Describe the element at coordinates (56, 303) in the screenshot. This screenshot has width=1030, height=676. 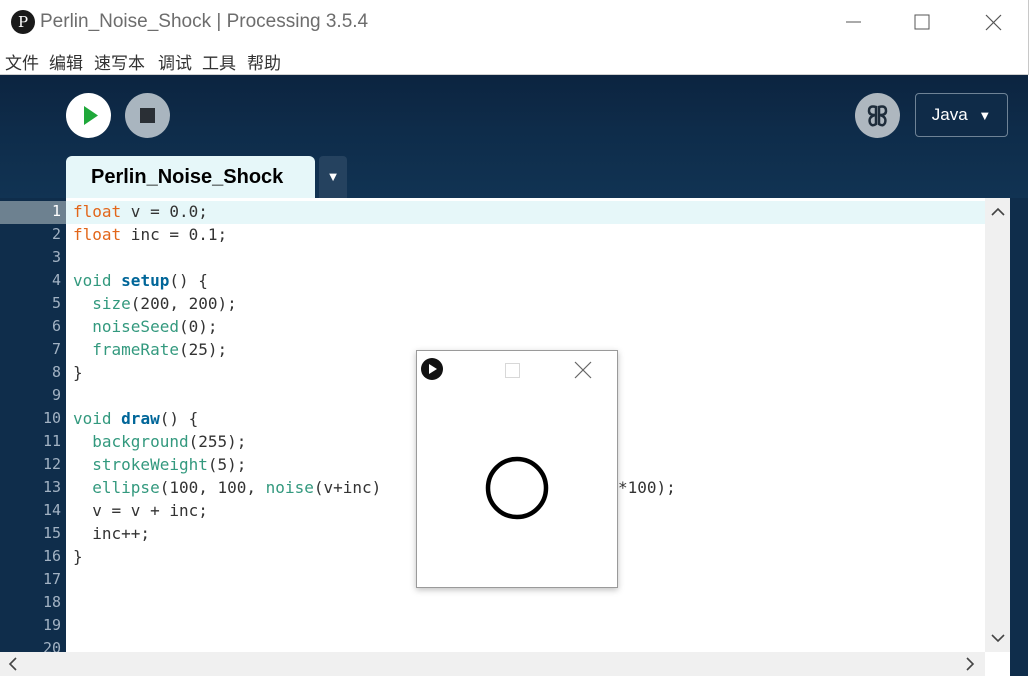
I see `line-number: 5` at that location.